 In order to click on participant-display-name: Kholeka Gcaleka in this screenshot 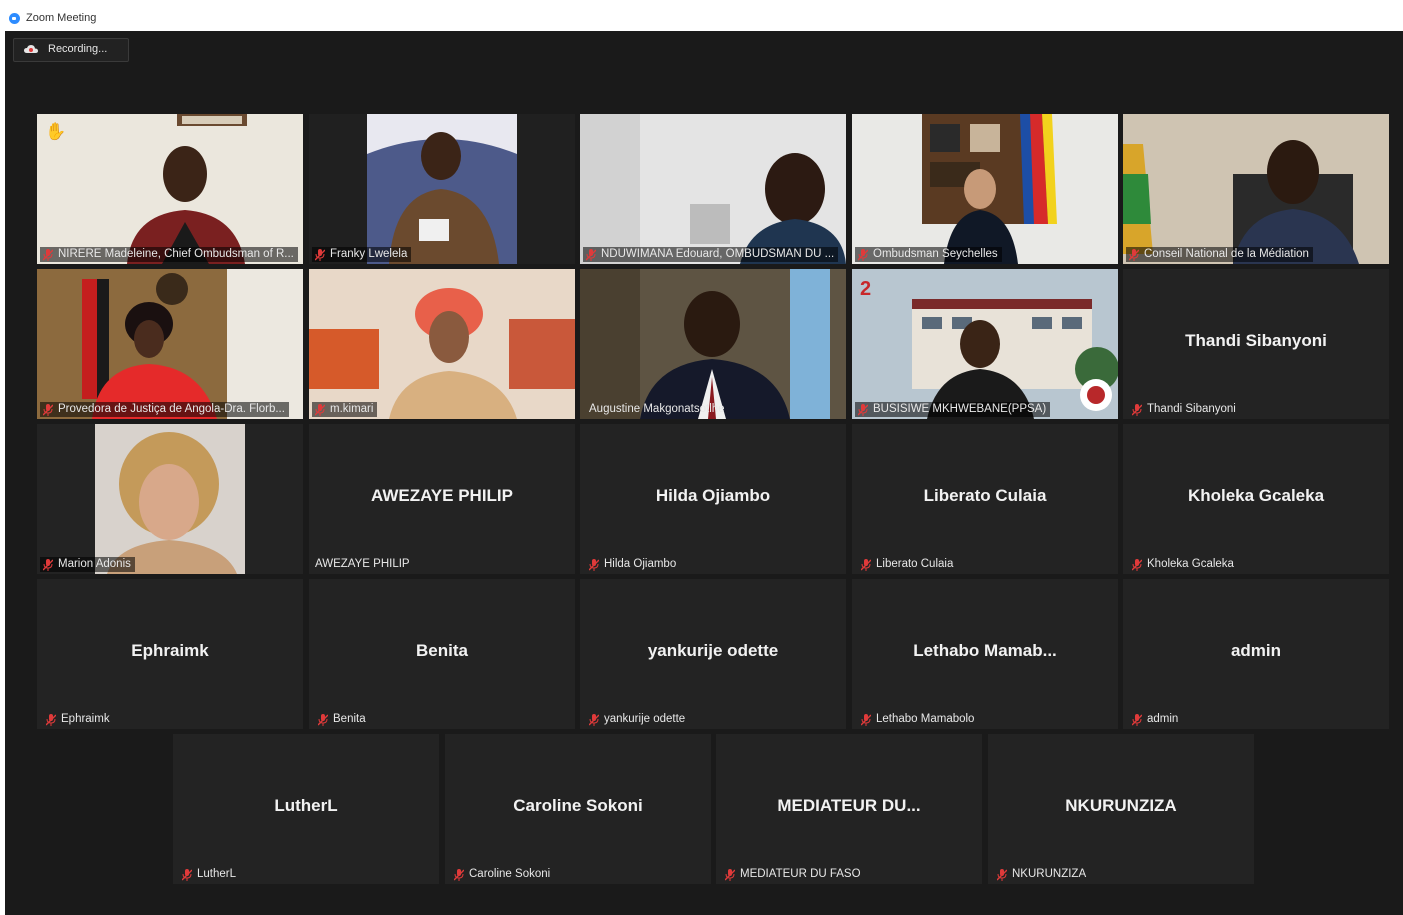, I will do `click(1256, 495)`.